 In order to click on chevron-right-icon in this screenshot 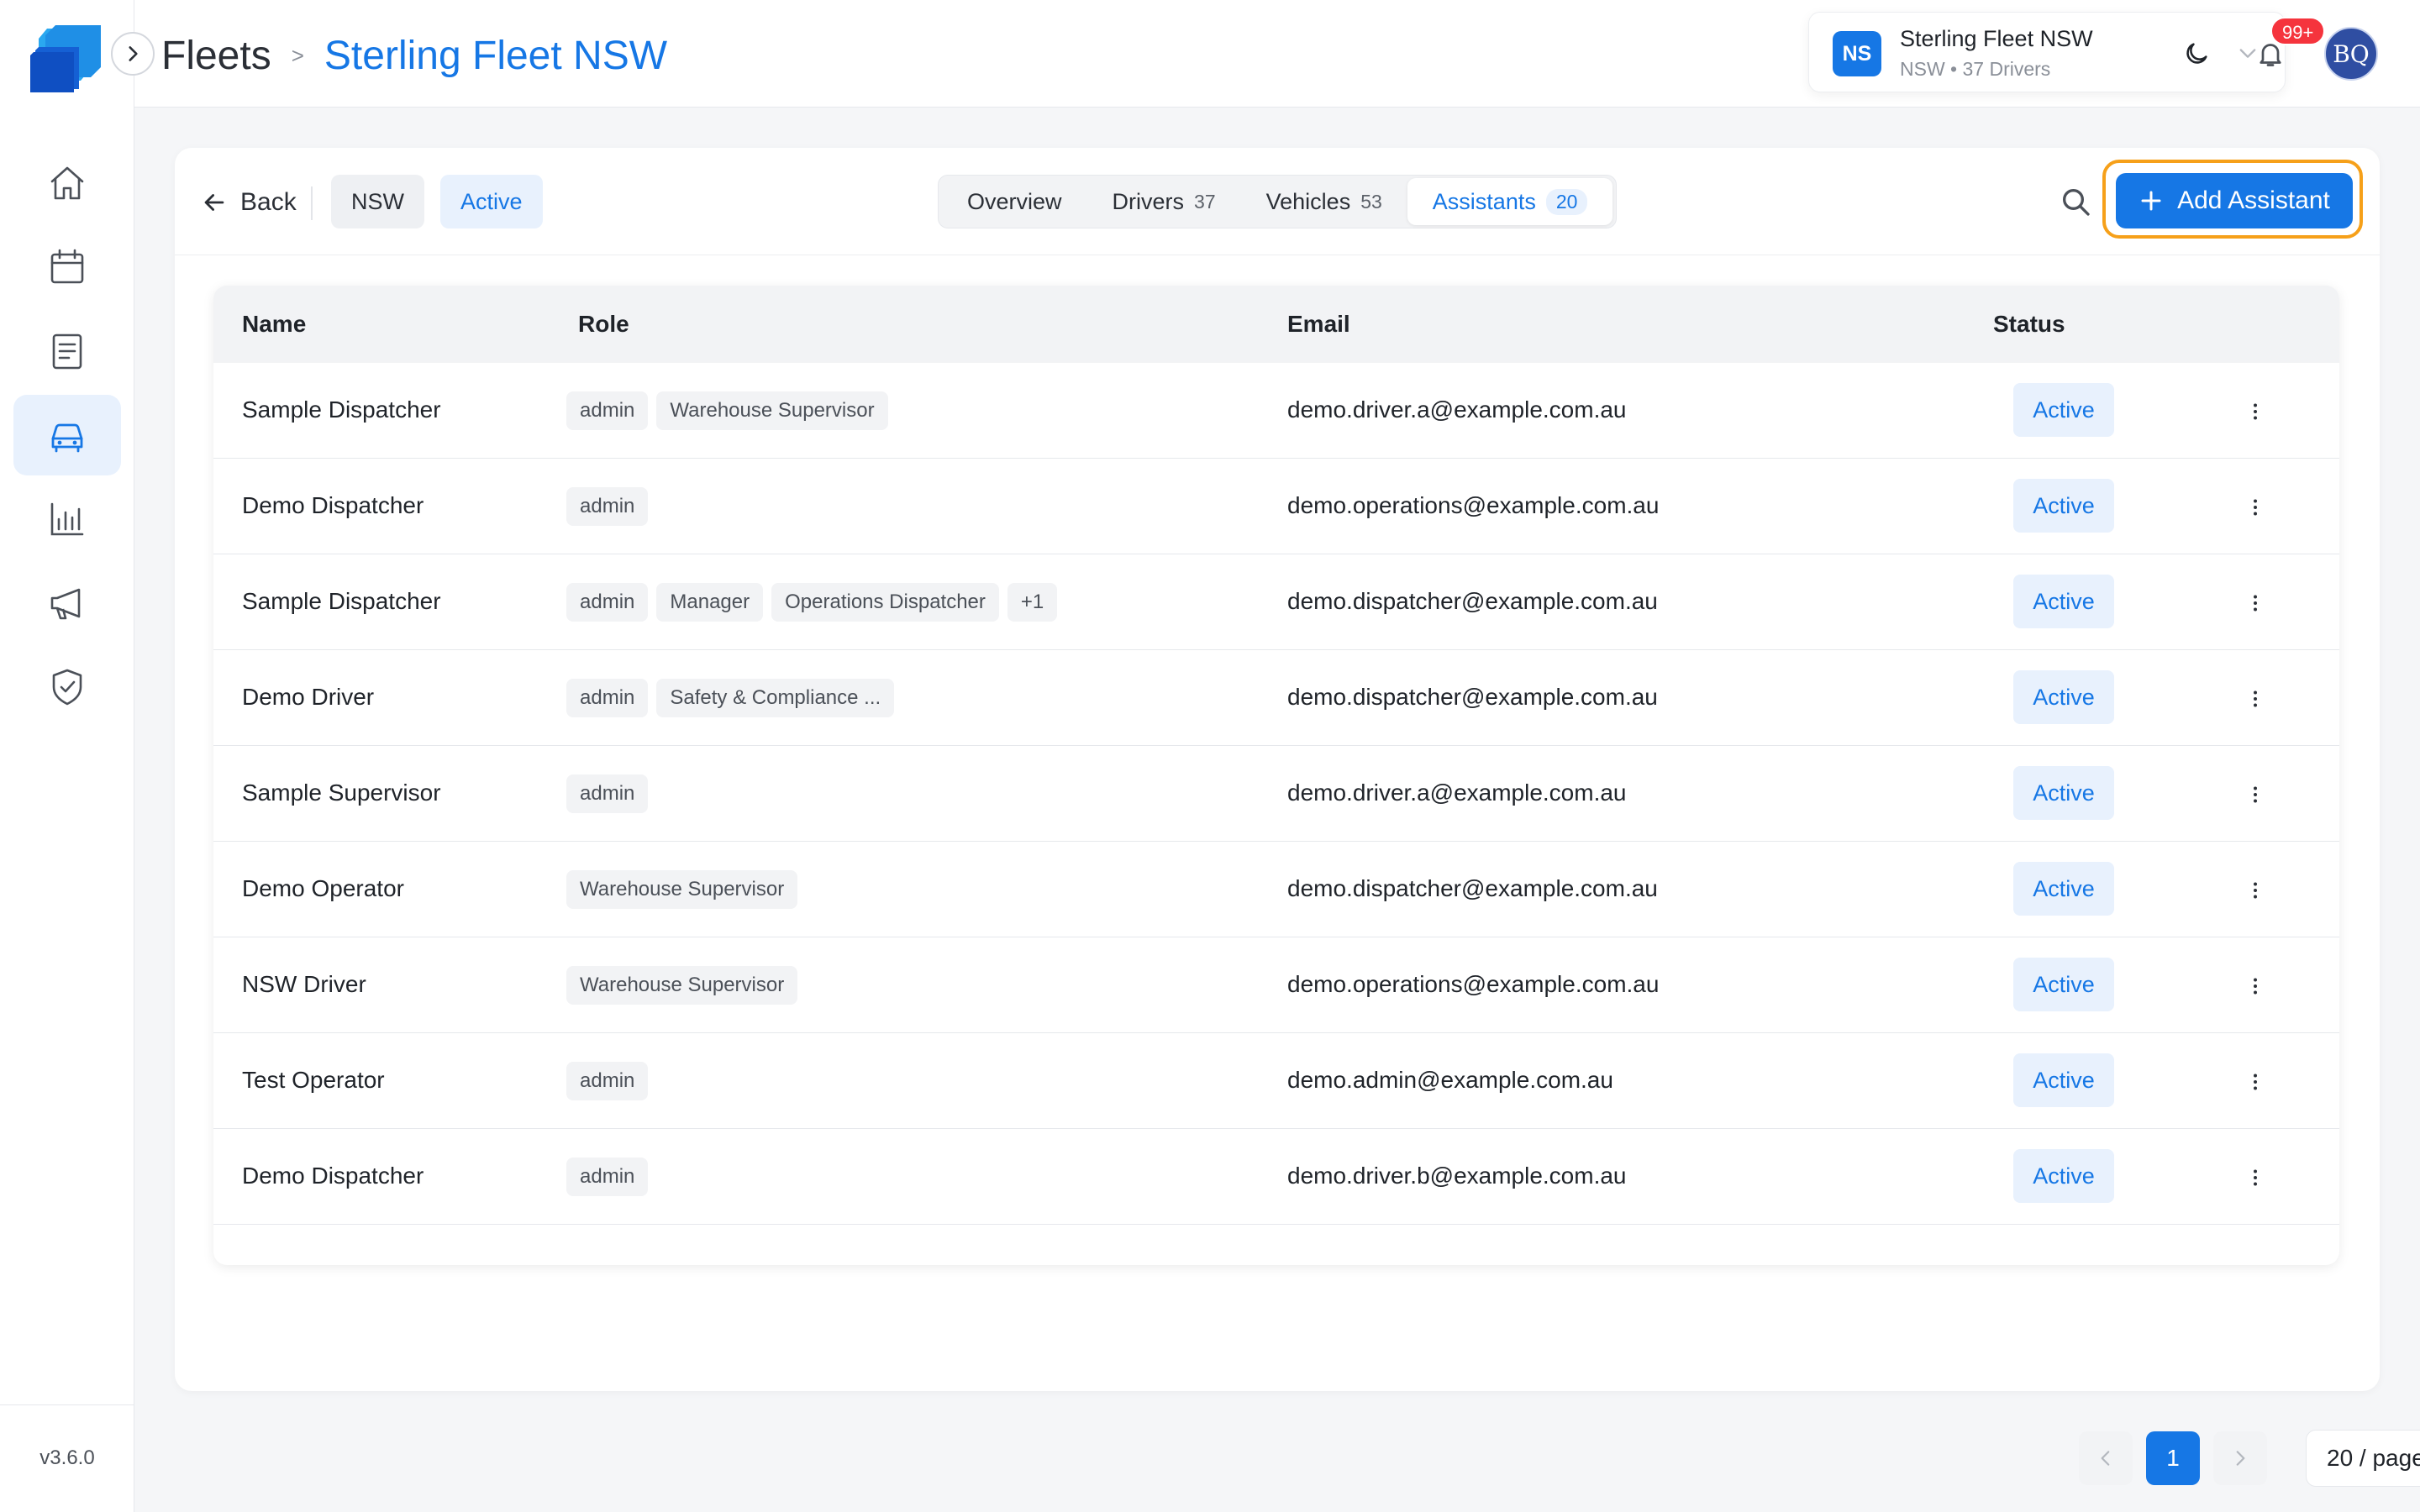, I will do `click(133, 53)`.